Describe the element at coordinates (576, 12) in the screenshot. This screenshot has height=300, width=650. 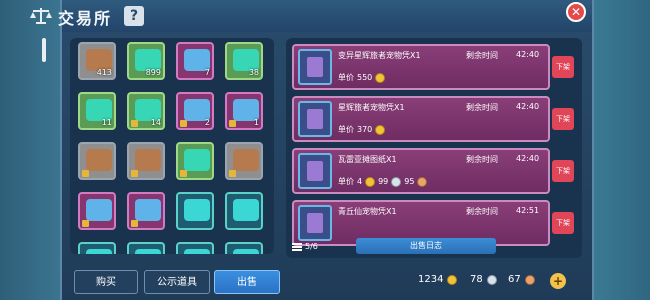
I see `close-button: ✕` at that location.